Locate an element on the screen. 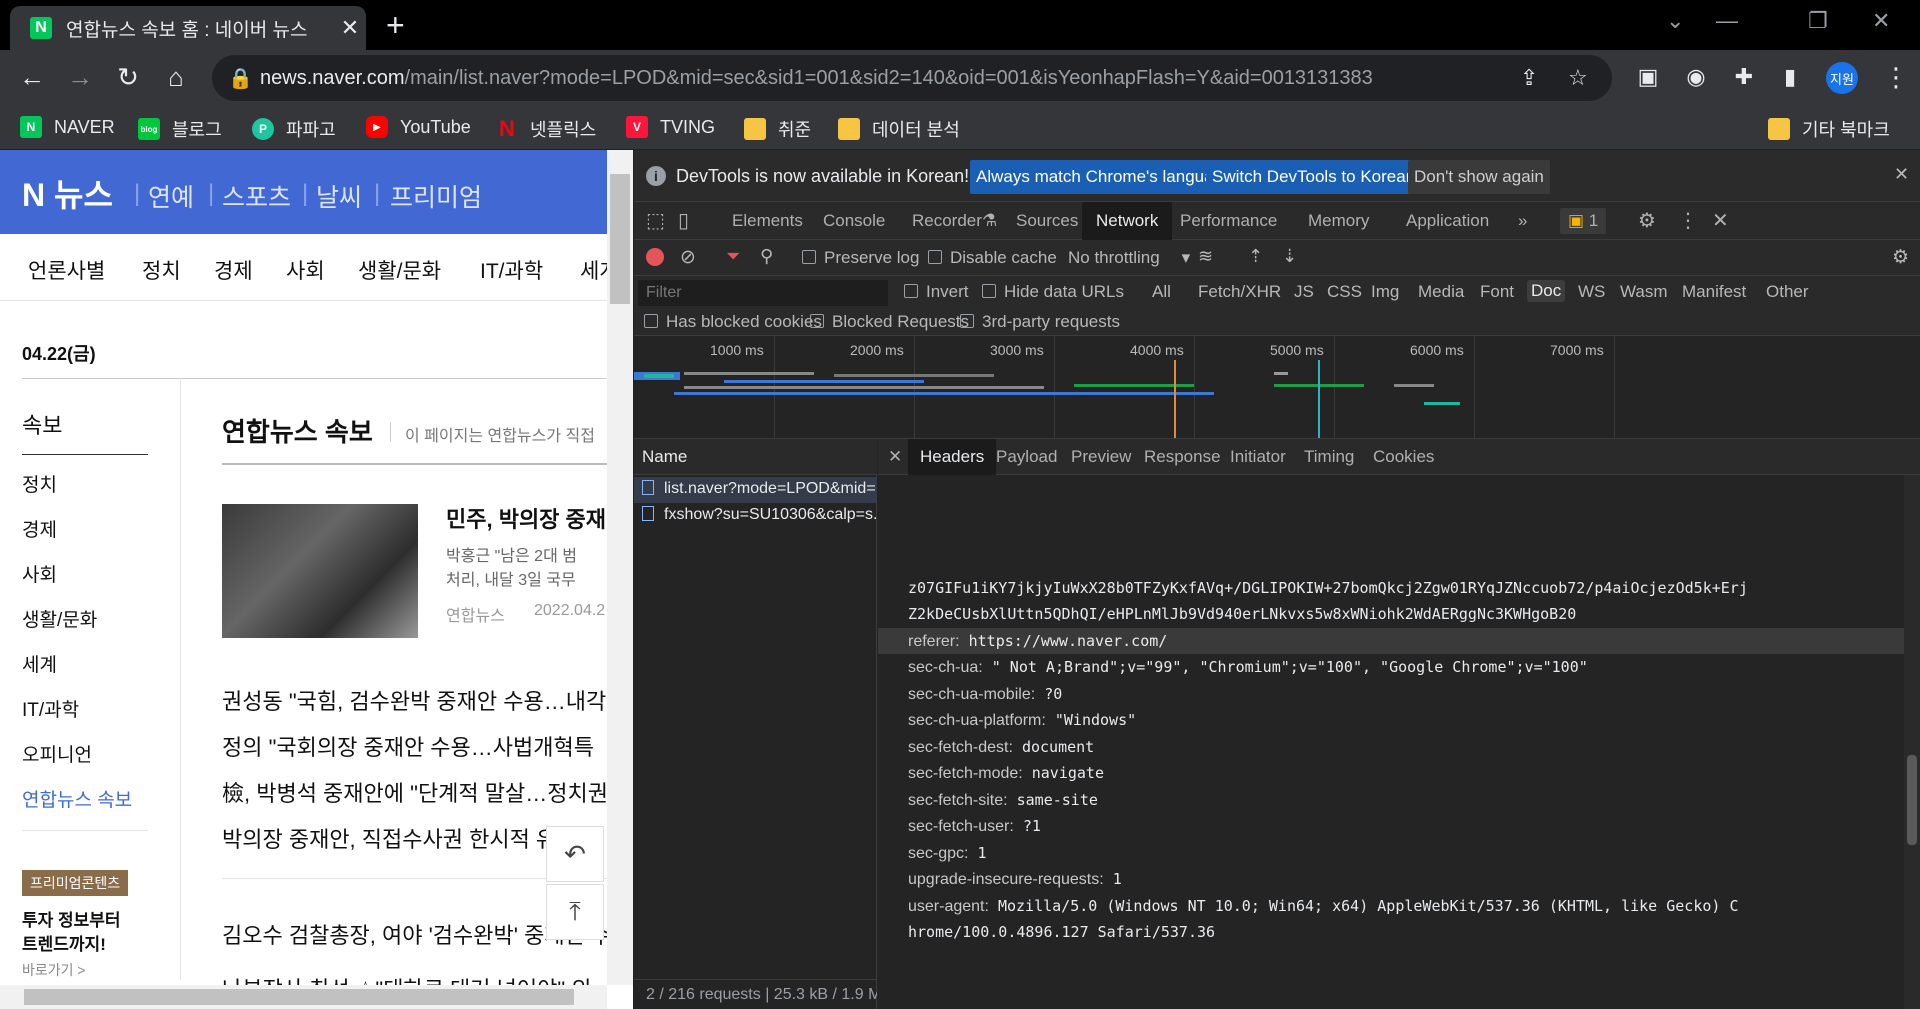 The image size is (1920, 1009). tab-search-icon: ⌄ is located at coordinates (1675, 21).